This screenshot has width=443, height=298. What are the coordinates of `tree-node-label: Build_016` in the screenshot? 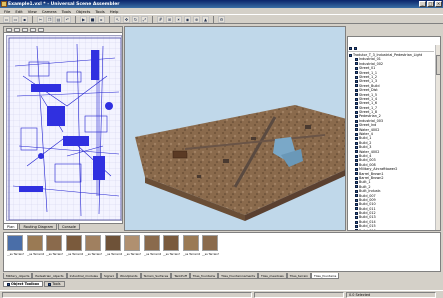 It's located at (367, 229).